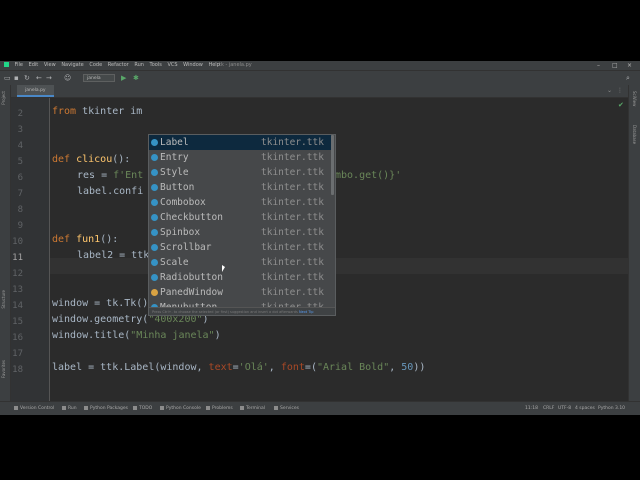 The width and height of the screenshot is (640, 480). What do you see at coordinates (49, 78) in the screenshot?
I see `forward-arrow-icon: →` at bounding box center [49, 78].